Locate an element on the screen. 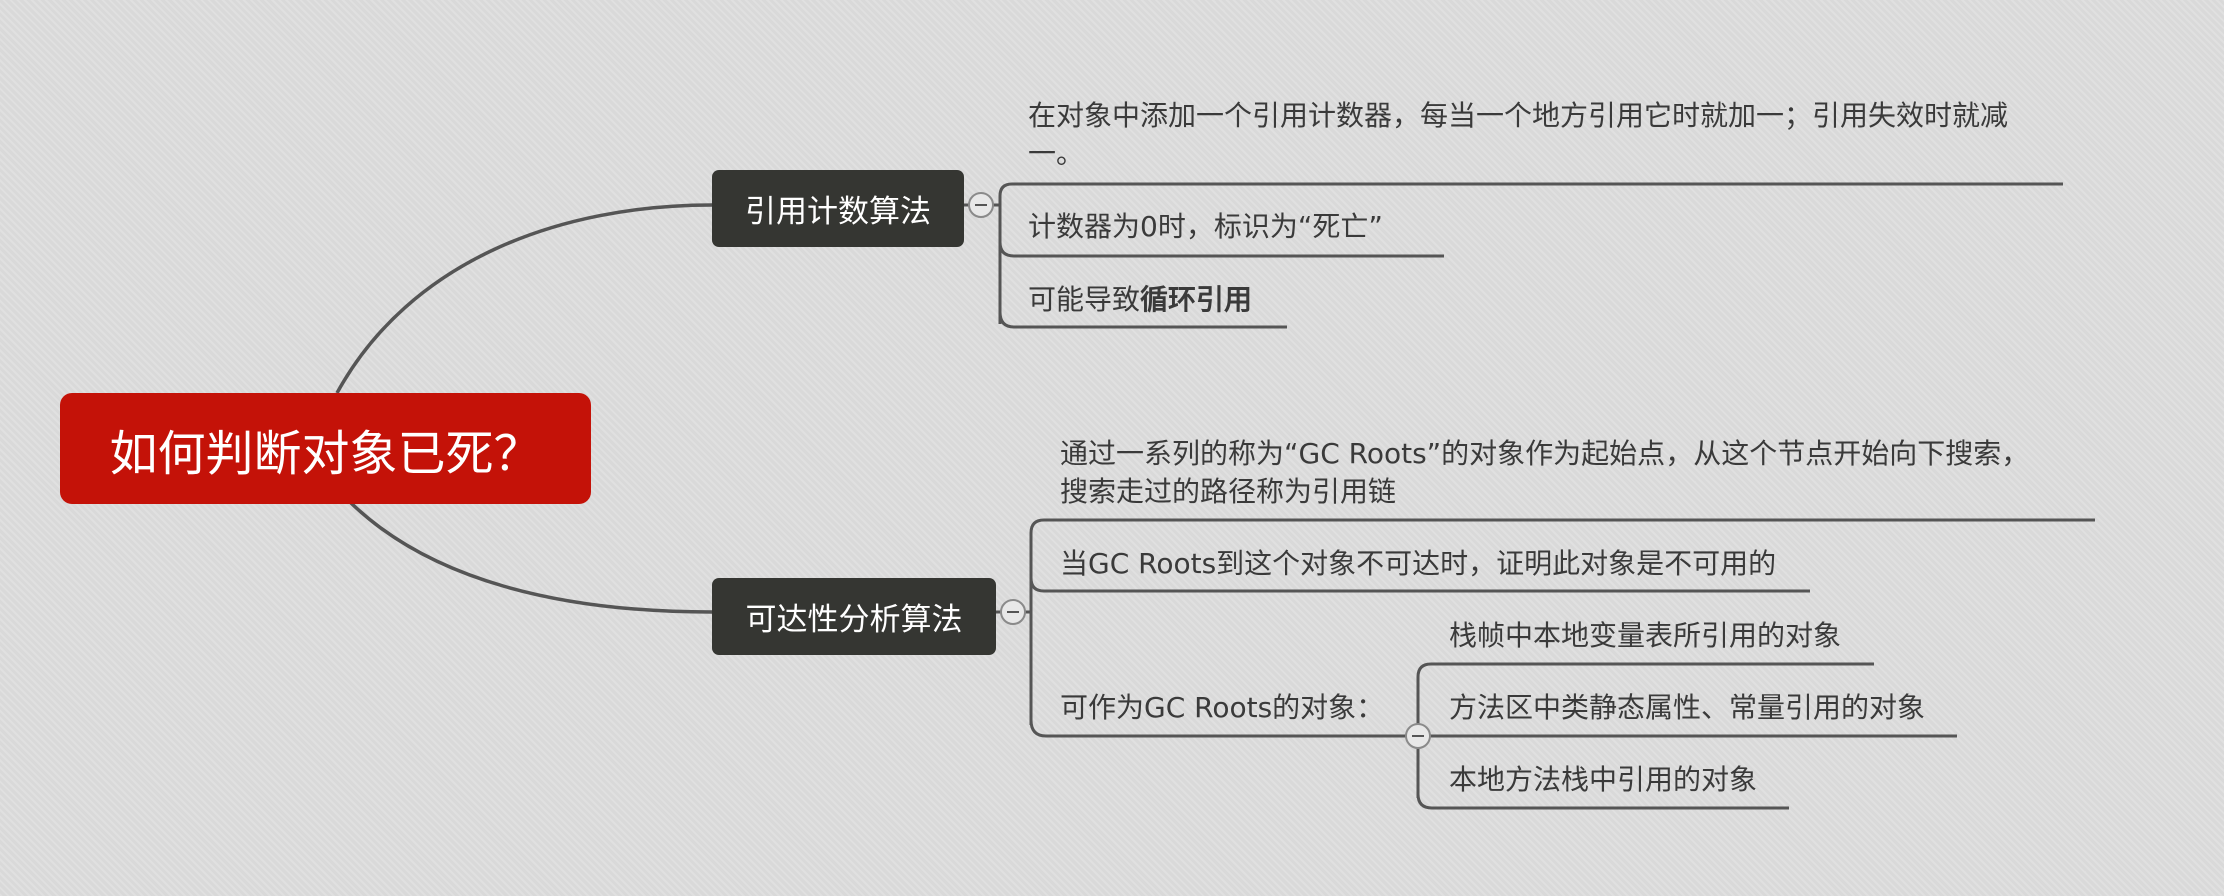  leaf-topic: 可作为GC Roots的对象： is located at coordinates (1222, 708).